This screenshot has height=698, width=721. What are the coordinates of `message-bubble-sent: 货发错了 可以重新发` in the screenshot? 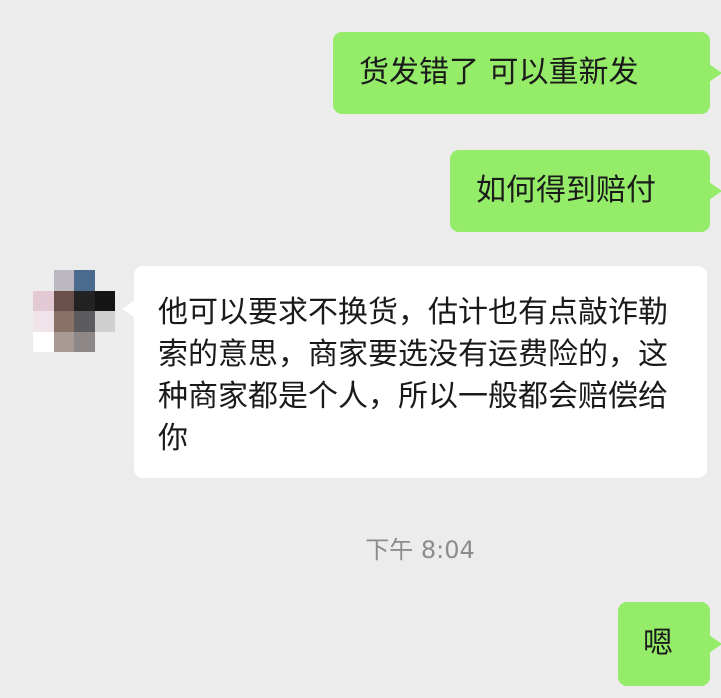 It's located at (527, 73).